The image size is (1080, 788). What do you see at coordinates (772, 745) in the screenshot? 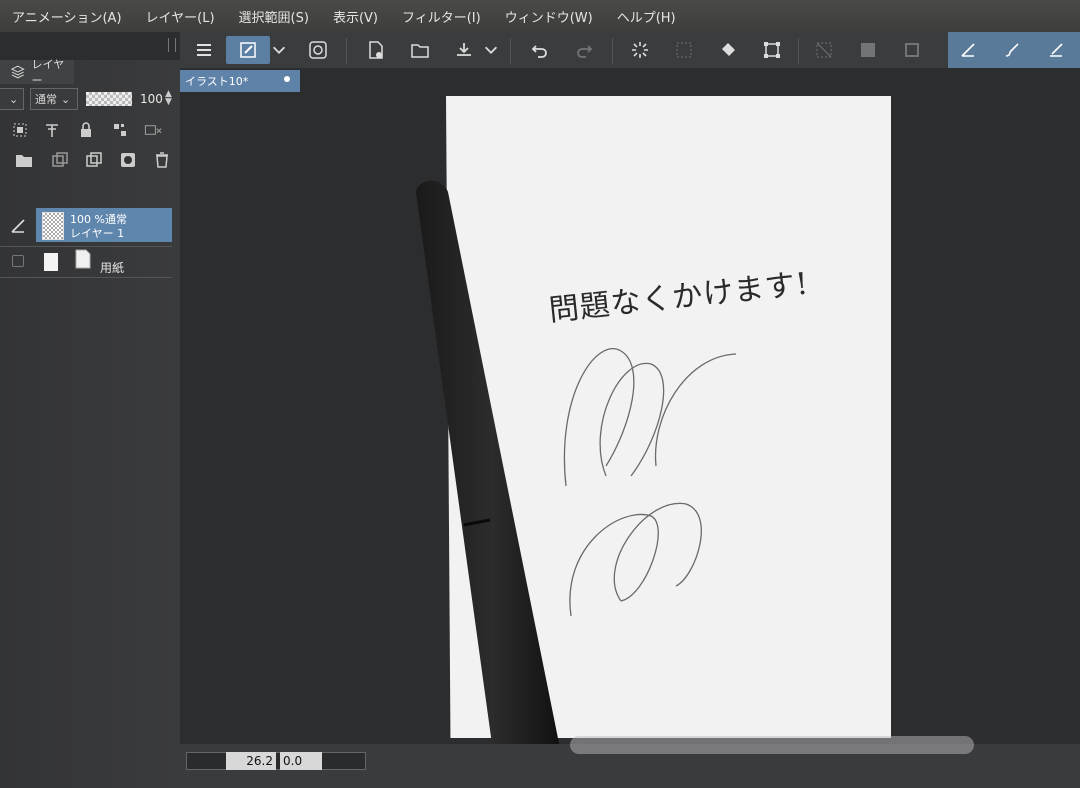
I see `horizontal-scrollbar` at bounding box center [772, 745].